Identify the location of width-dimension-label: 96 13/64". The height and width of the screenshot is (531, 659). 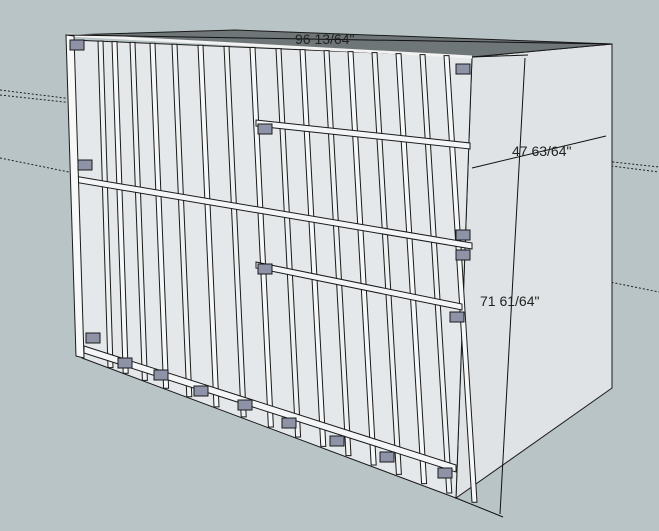
(324, 39).